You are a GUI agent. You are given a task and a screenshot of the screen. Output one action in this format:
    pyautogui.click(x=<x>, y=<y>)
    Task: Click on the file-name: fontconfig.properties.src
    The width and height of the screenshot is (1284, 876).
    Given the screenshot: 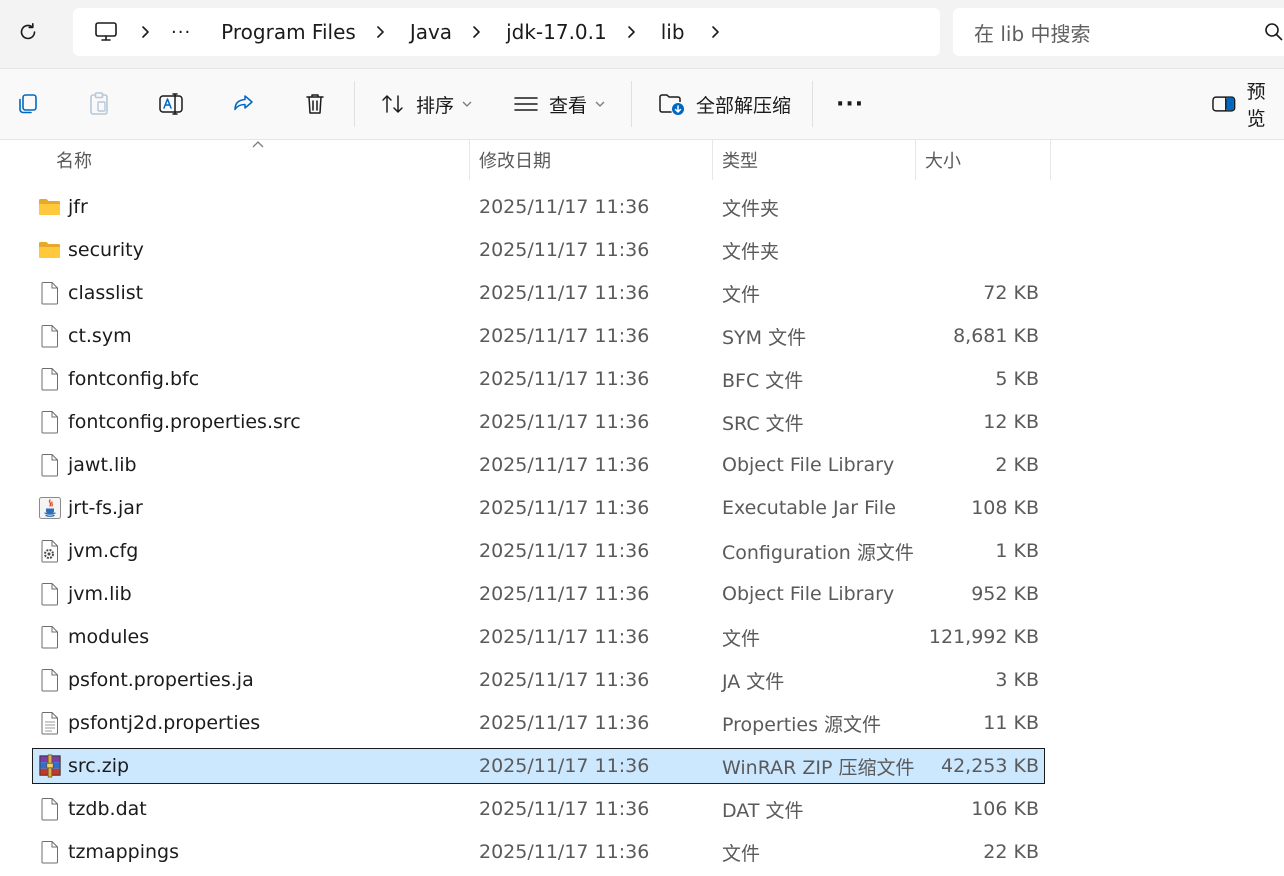 What is the action you would take?
    pyautogui.click(x=184, y=422)
    